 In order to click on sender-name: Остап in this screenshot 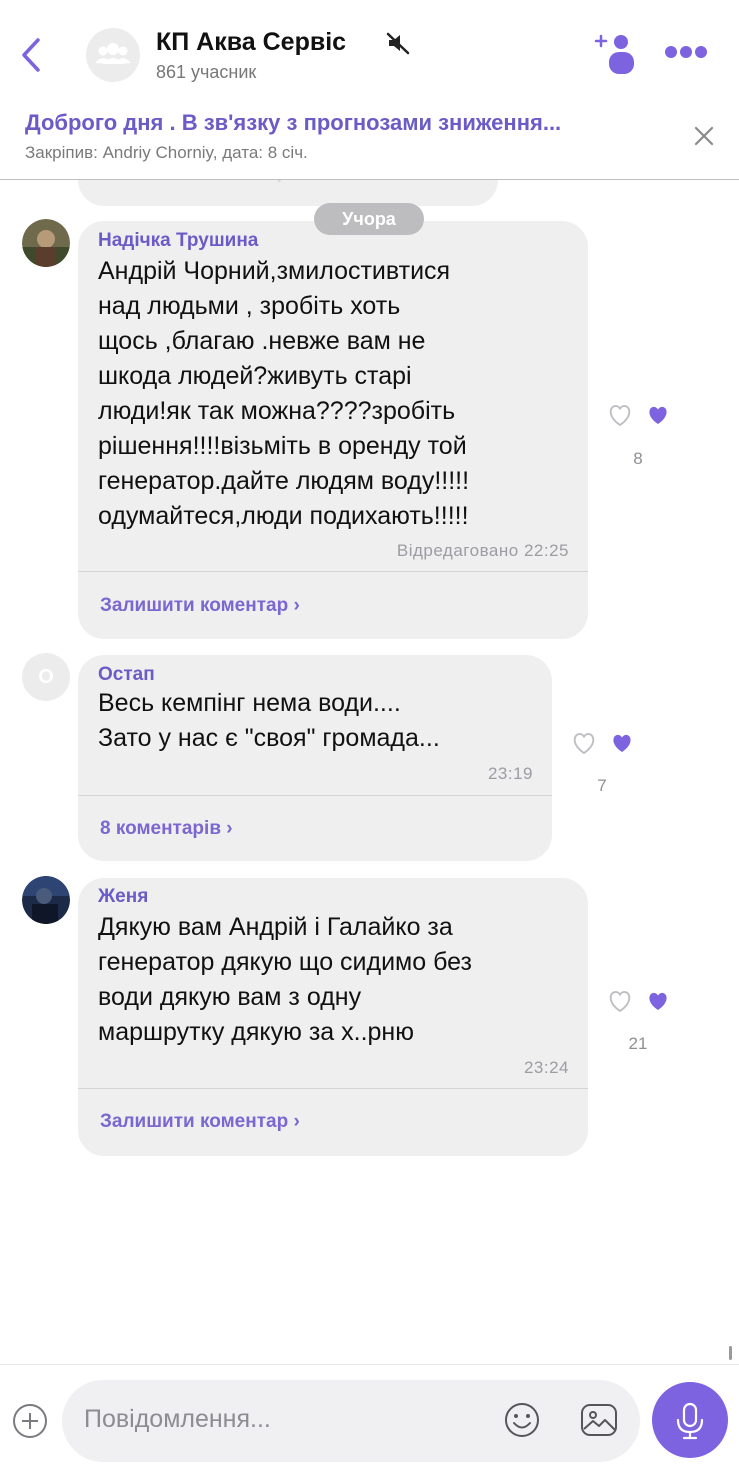, I will do `click(126, 675)`.